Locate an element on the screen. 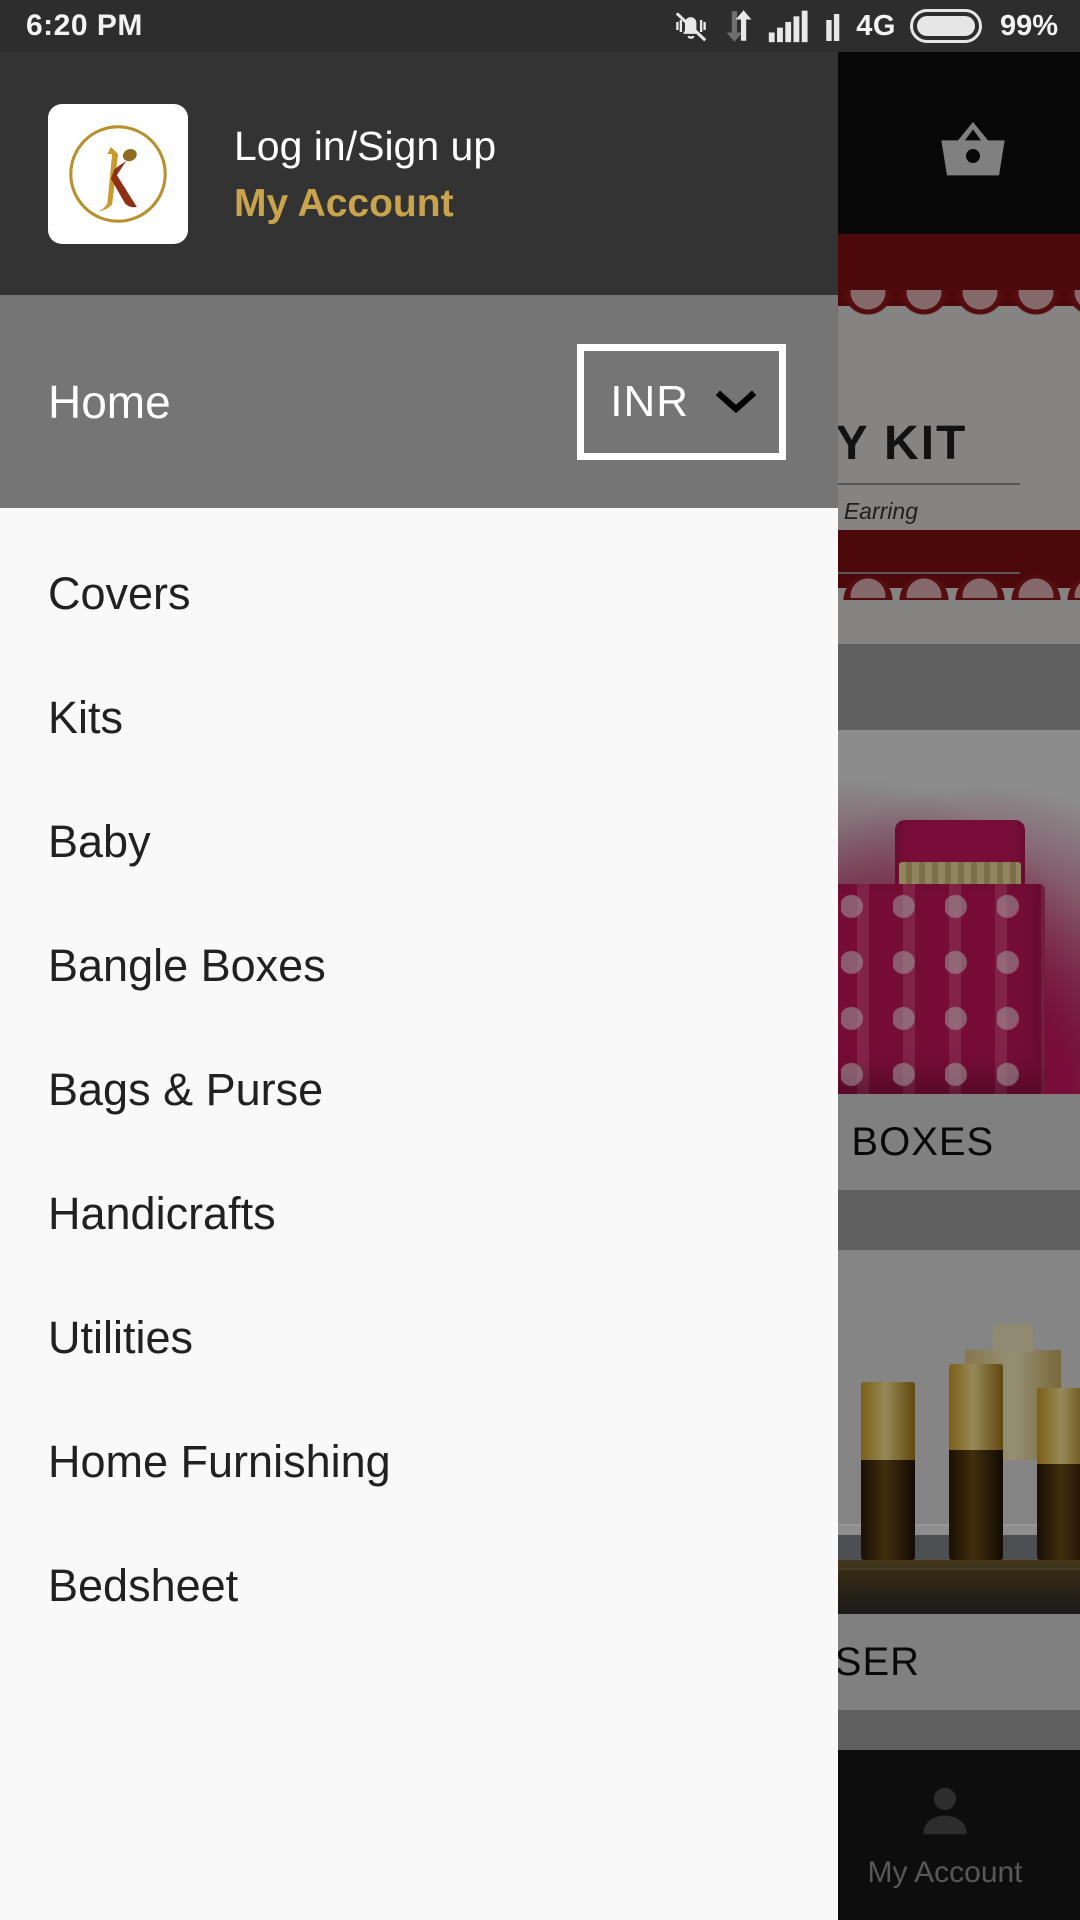 This screenshot has width=1080, height=1920. drawer-header: Log in/Sign up My Account is located at coordinates (419, 173).